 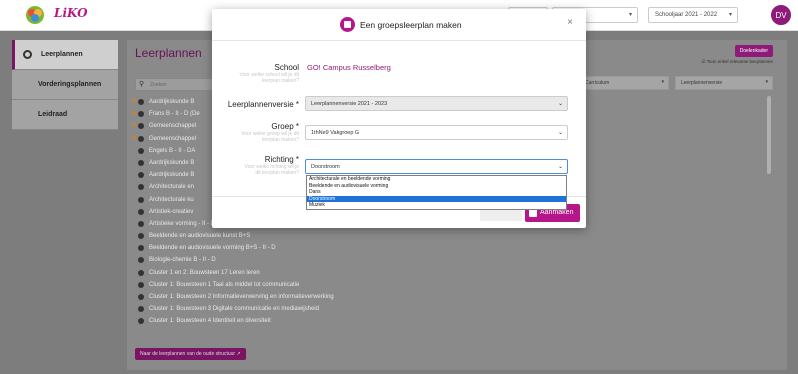 What do you see at coordinates (182, 260) in the screenshot?
I see `plan-name: Biologie-chemie B - II - D` at bounding box center [182, 260].